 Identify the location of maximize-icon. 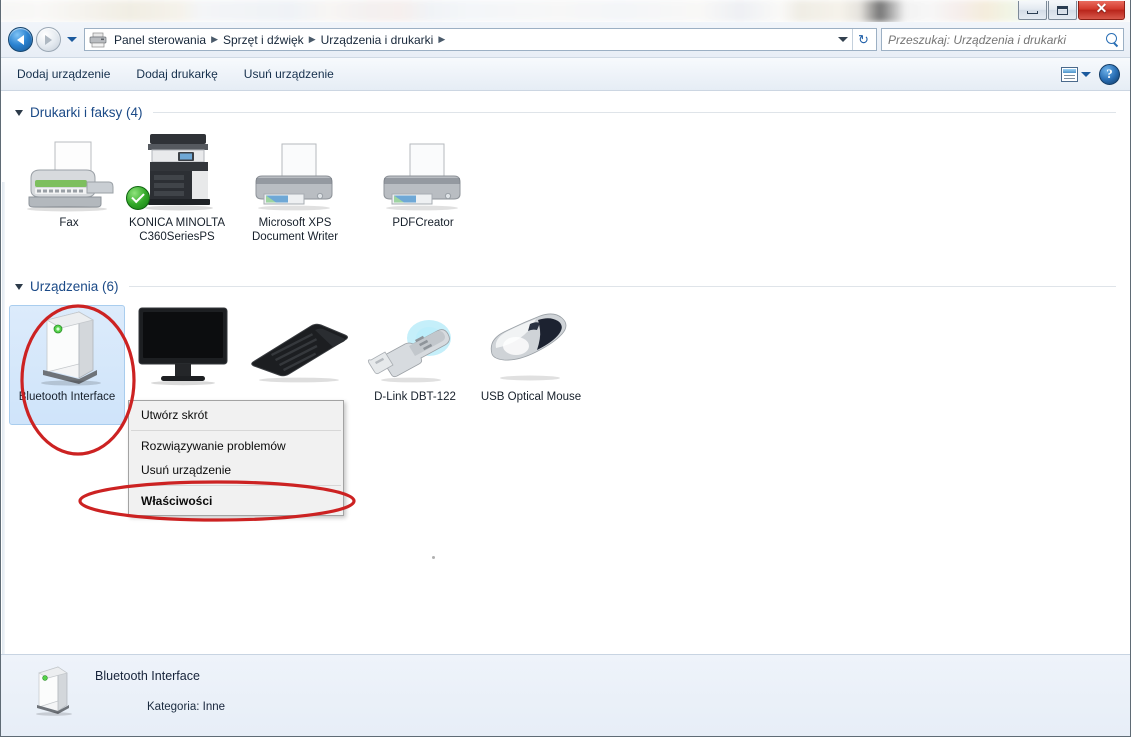
(1062, 10).